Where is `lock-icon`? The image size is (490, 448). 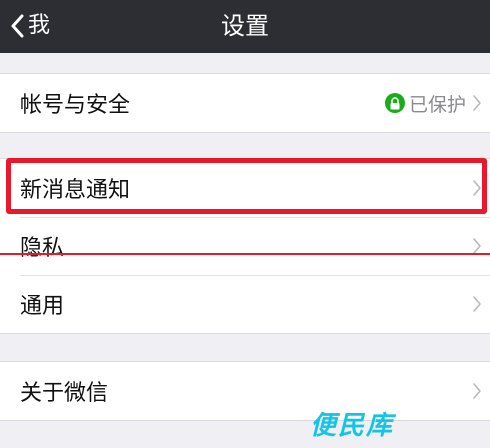 lock-icon is located at coordinates (394, 103).